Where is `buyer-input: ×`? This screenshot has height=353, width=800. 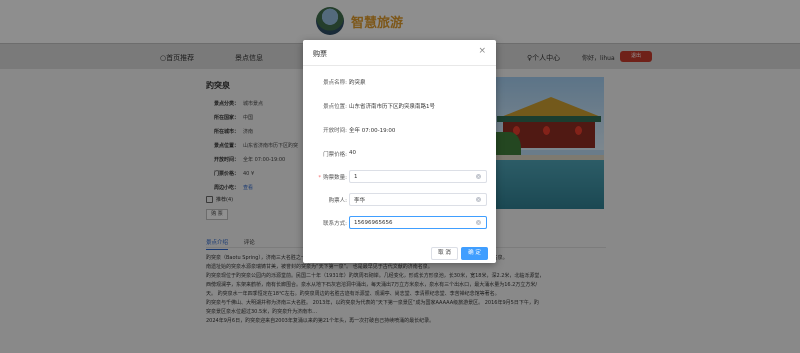
buyer-input: × is located at coordinates (418, 199).